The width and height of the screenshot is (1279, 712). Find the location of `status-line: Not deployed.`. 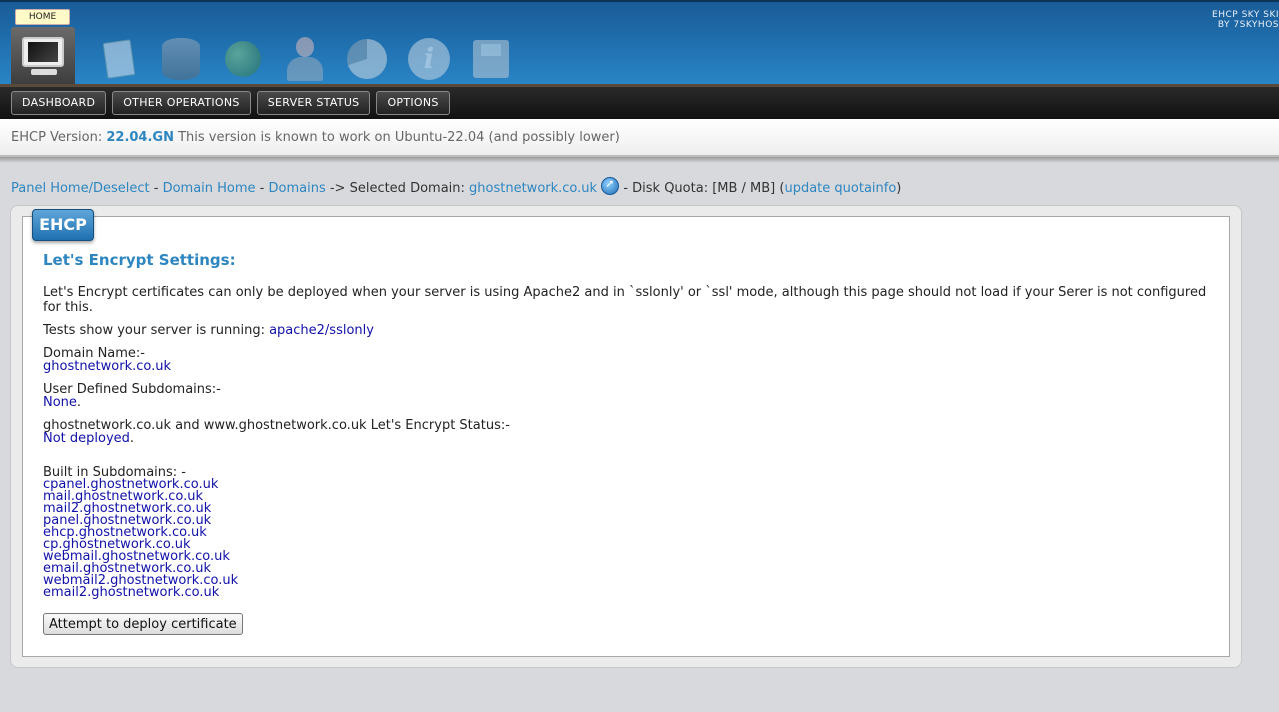

status-line: Not deployed. is located at coordinates (89, 438).